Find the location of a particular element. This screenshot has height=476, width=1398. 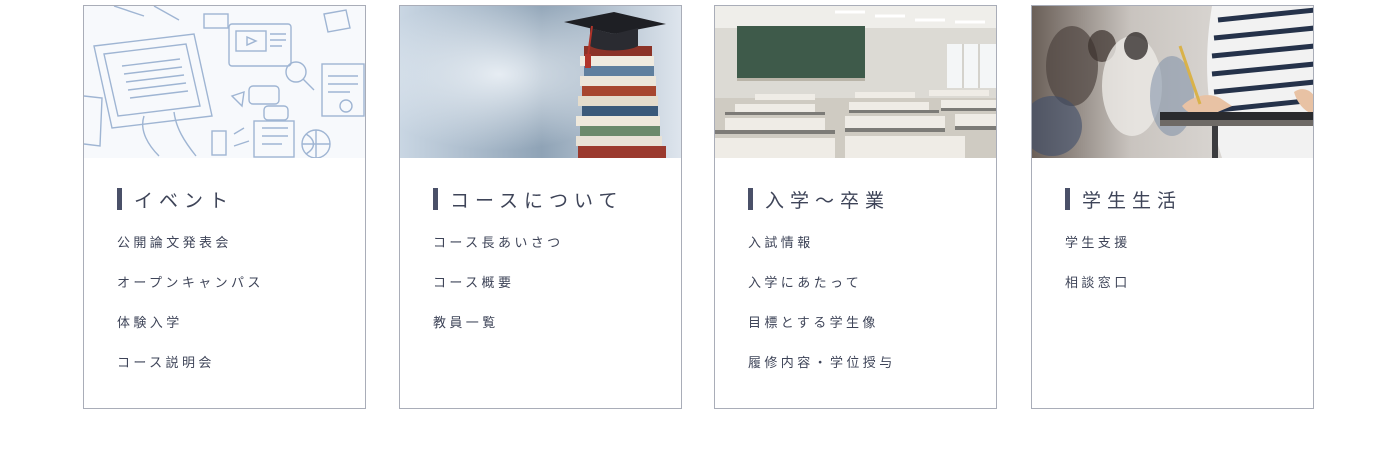

card-title: コースについて is located at coordinates (537, 200).